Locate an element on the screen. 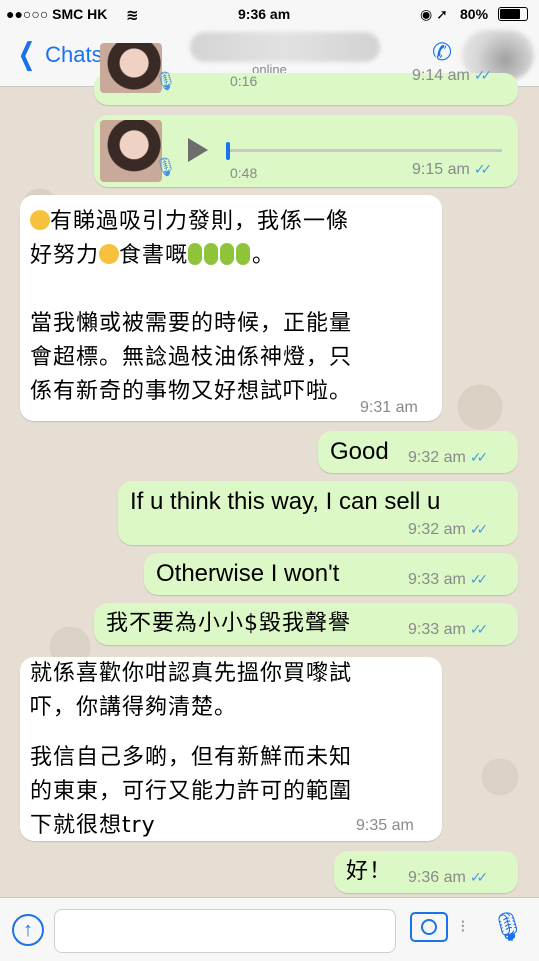  play-icon is located at coordinates (198, 150).